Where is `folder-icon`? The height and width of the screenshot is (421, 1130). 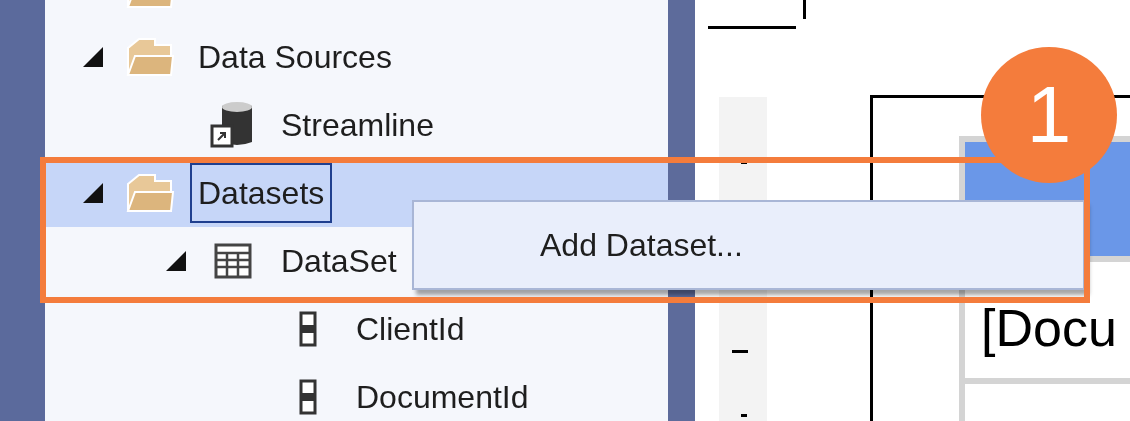 folder-icon is located at coordinates (150, 193).